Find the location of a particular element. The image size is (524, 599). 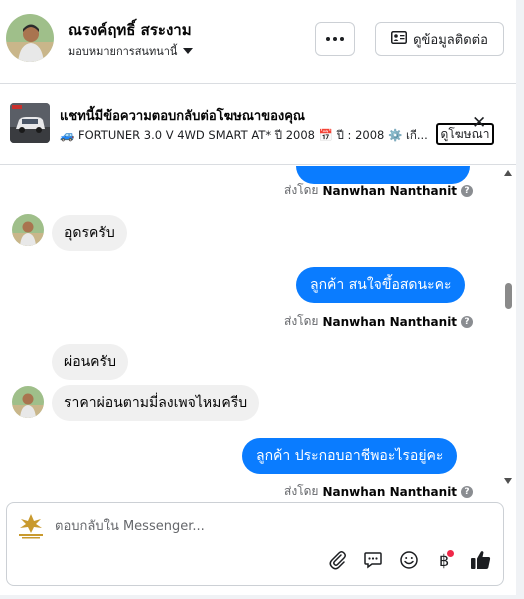

message-bubble-incoming: ผ่อนครับ is located at coordinates (90, 362).